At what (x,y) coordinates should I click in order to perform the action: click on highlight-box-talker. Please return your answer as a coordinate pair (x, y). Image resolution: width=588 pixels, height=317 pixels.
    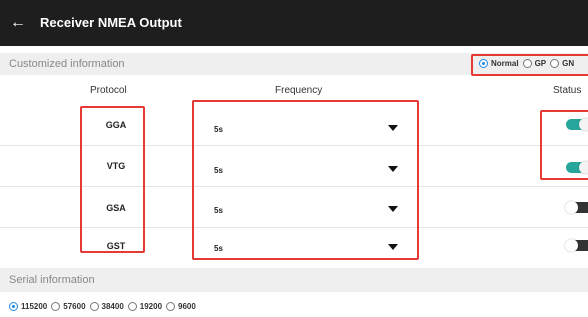
    Looking at the image, I should click on (529, 65).